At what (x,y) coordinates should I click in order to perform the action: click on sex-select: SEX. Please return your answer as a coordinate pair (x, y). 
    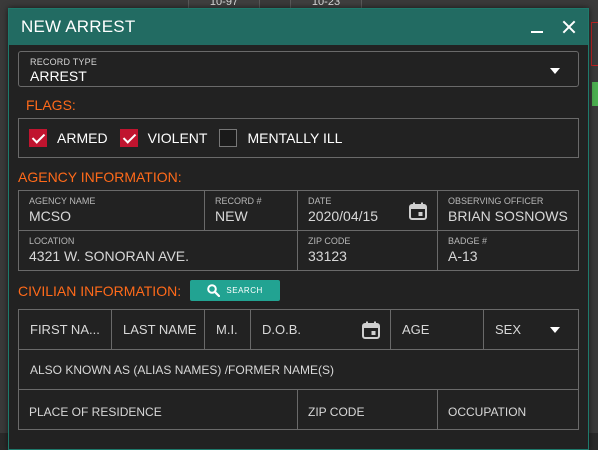
    Looking at the image, I should click on (531, 329).